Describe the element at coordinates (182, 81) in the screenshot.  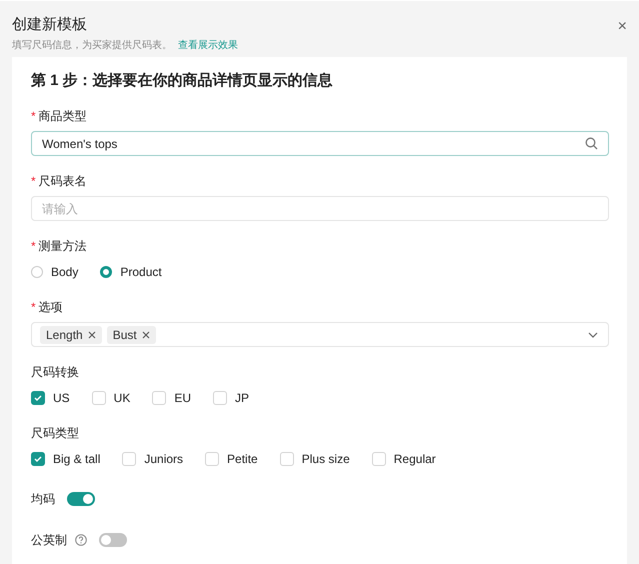
I see `step-title: 第 1 步：选择要在你的商品详情页显示的信息` at that location.